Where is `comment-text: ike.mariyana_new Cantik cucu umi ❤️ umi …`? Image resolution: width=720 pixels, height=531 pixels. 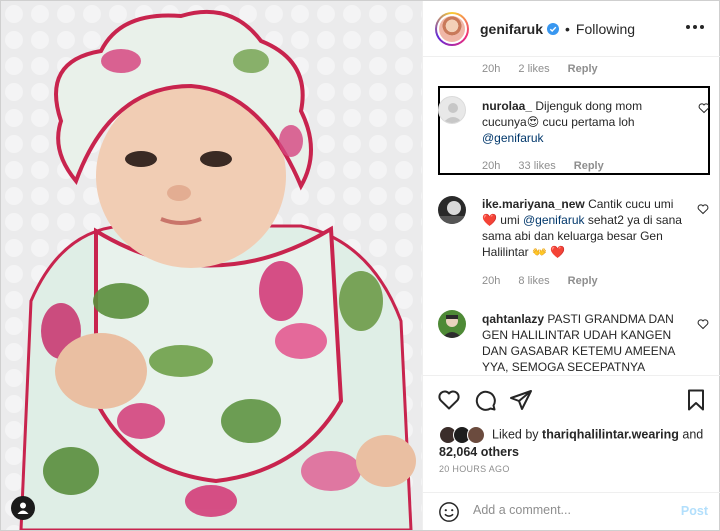
comment-text: ike.mariyana_new Cantik cucu umi ❤️ umi … is located at coordinates (585, 228).